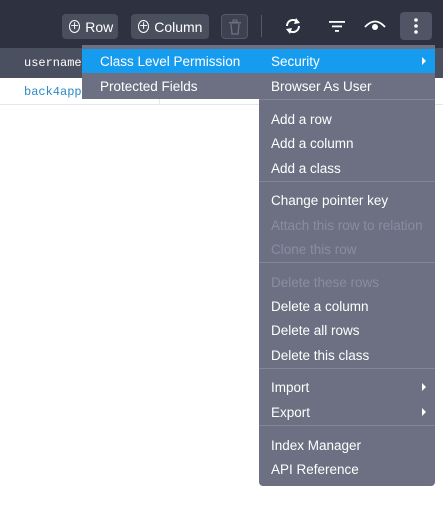 This screenshot has width=443, height=506. I want to click on filter-icon, so click(337, 26).